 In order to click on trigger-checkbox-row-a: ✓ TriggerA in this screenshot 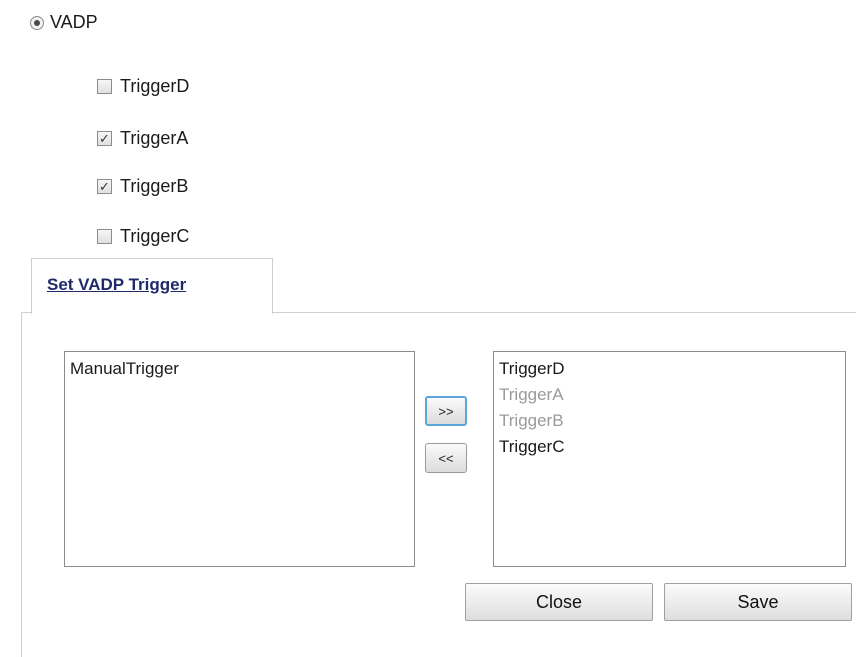, I will do `click(142, 138)`.